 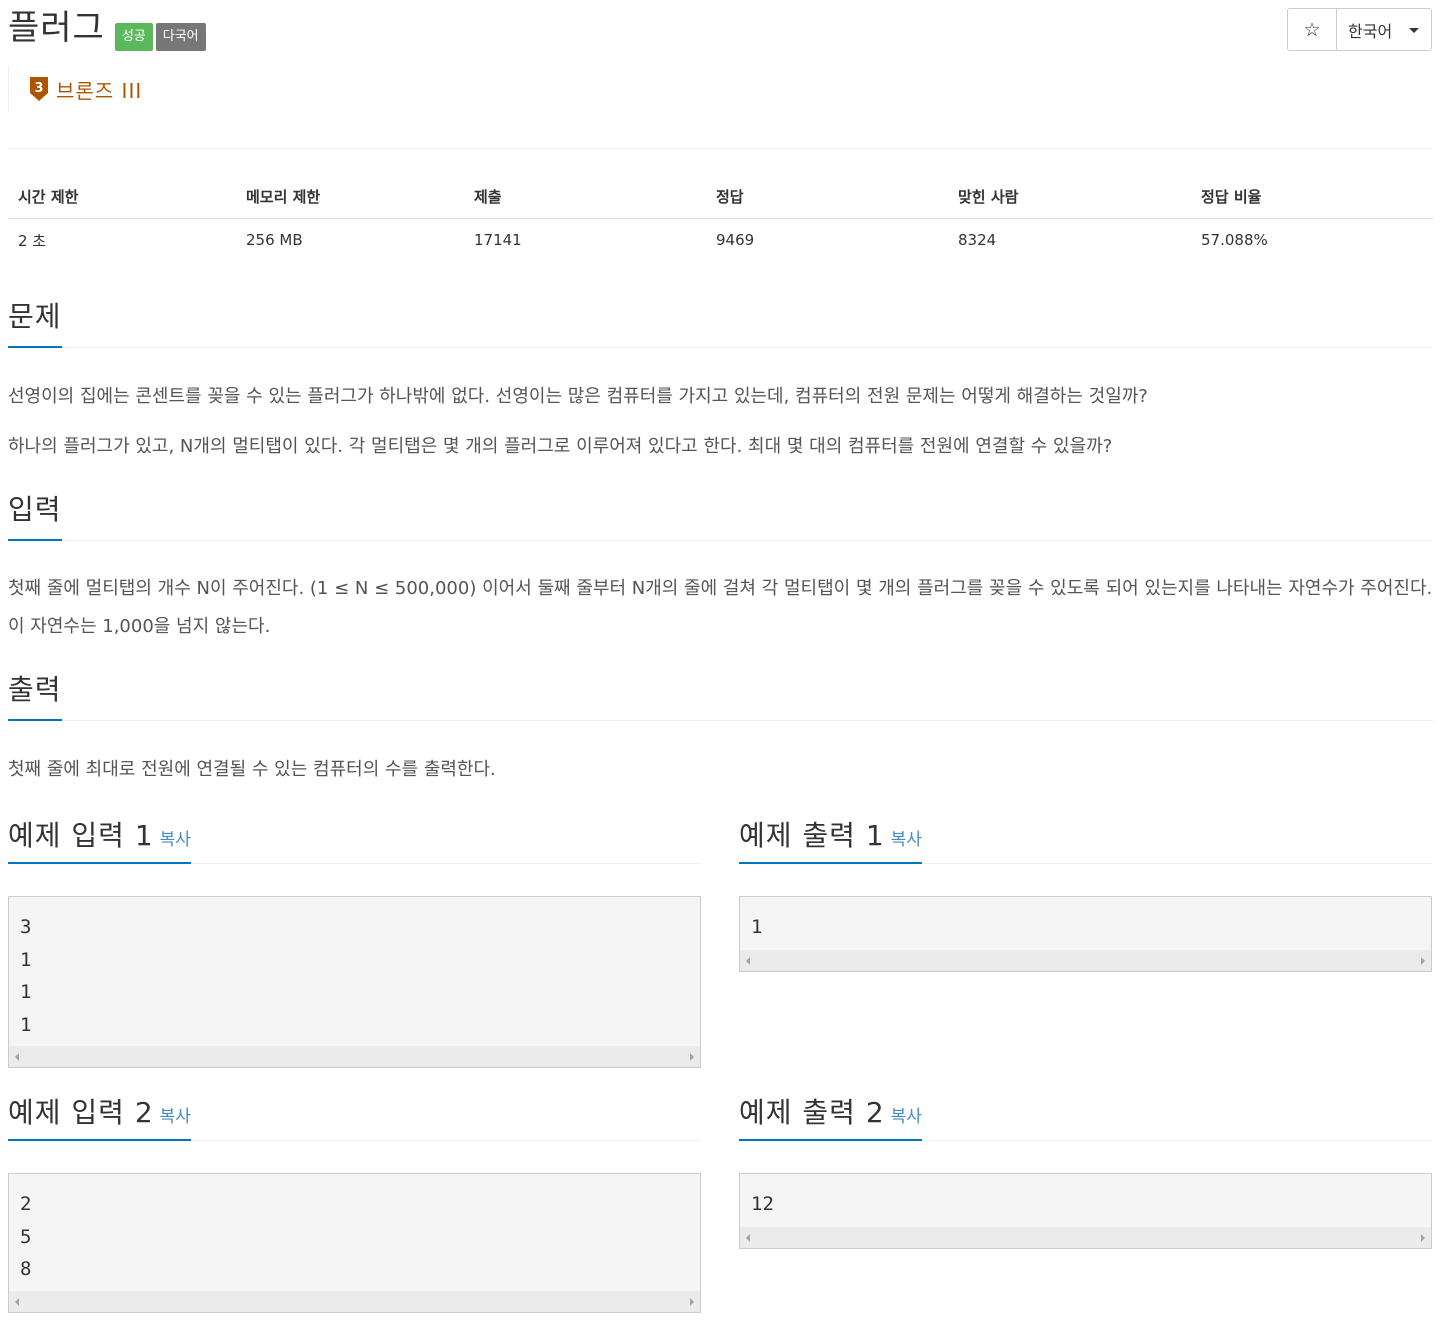 I want to click on output-description: 첫째 줄에 최대로 전원에 연결될 수 있는 컴퓨터의 수를 출력한다., so click(x=252, y=769).